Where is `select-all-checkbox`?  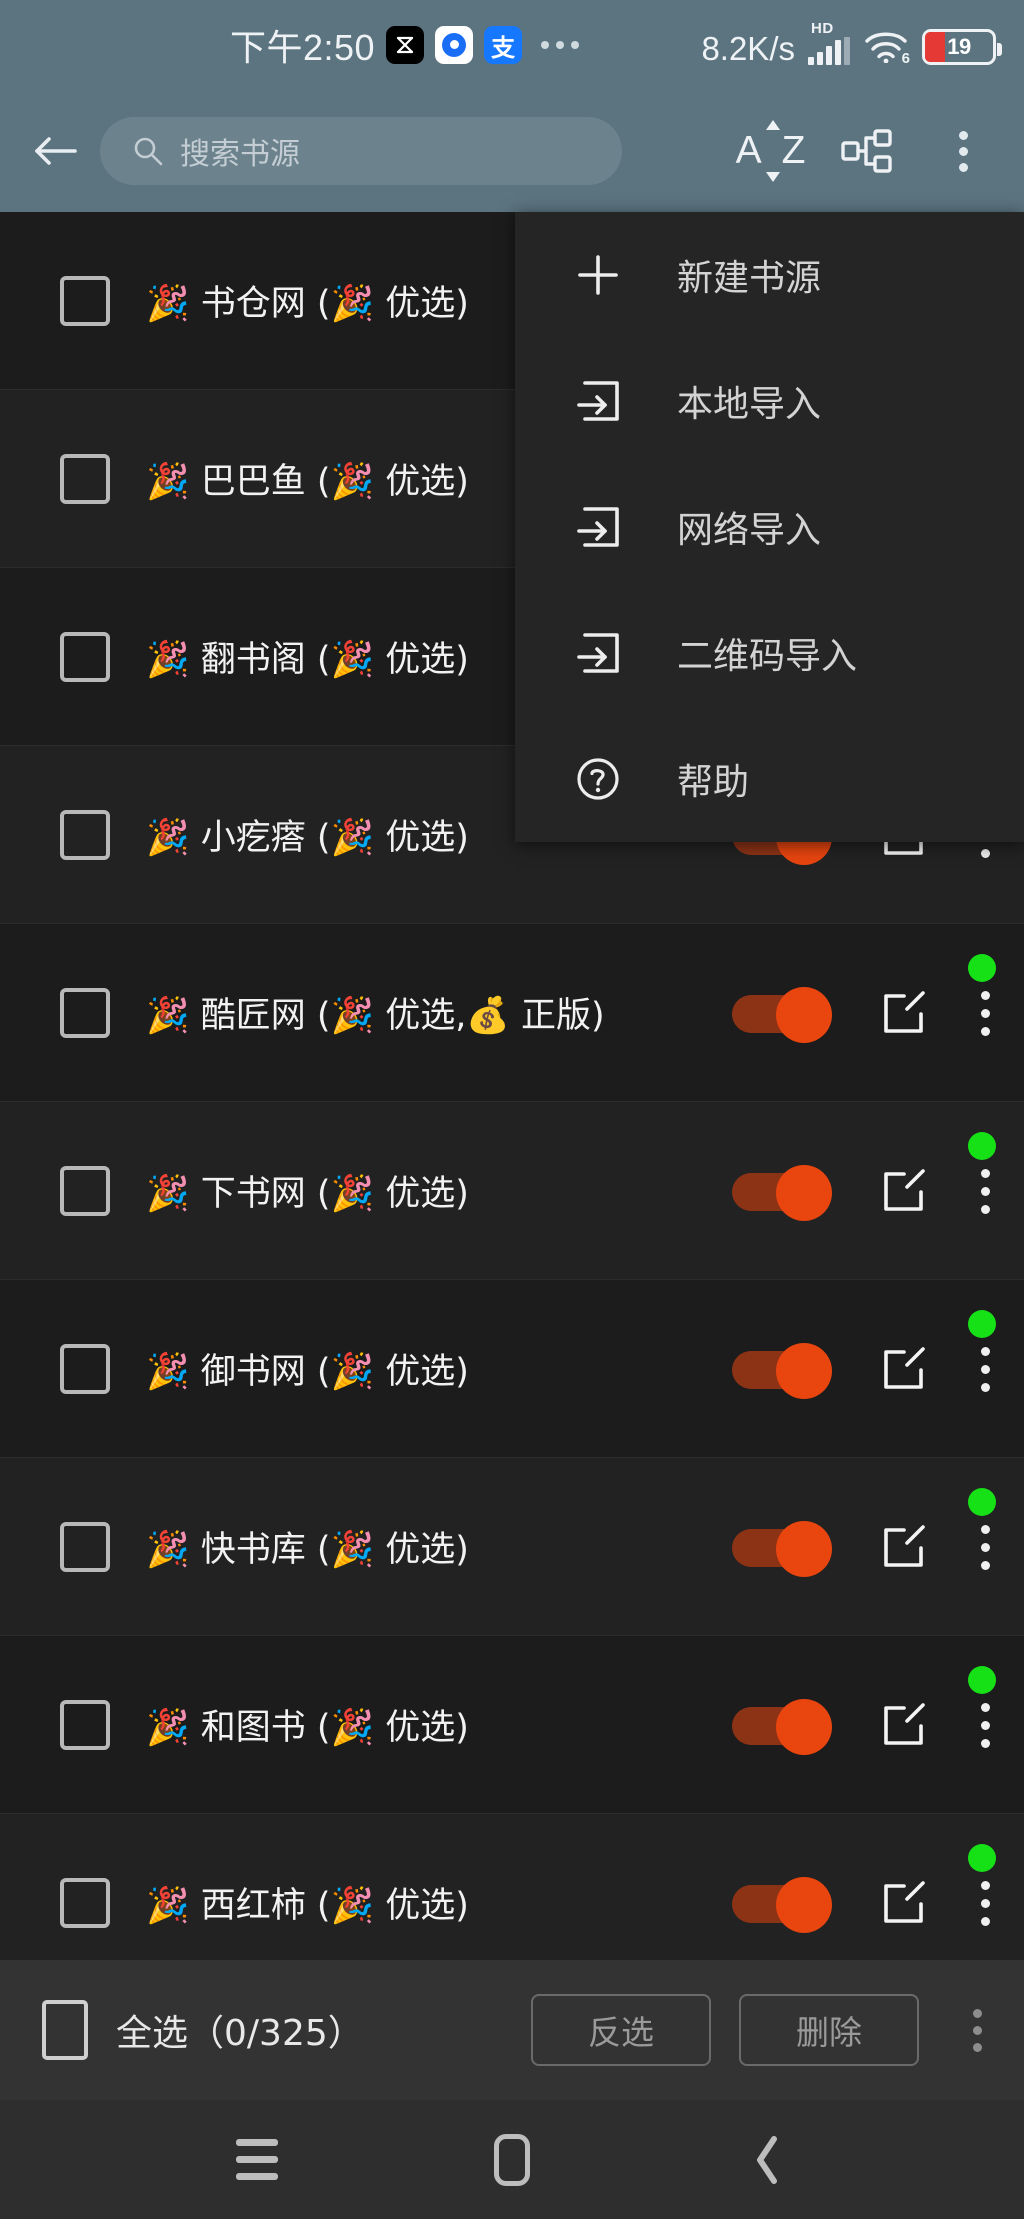 select-all-checkbox is located at coordinates (65, 2030).